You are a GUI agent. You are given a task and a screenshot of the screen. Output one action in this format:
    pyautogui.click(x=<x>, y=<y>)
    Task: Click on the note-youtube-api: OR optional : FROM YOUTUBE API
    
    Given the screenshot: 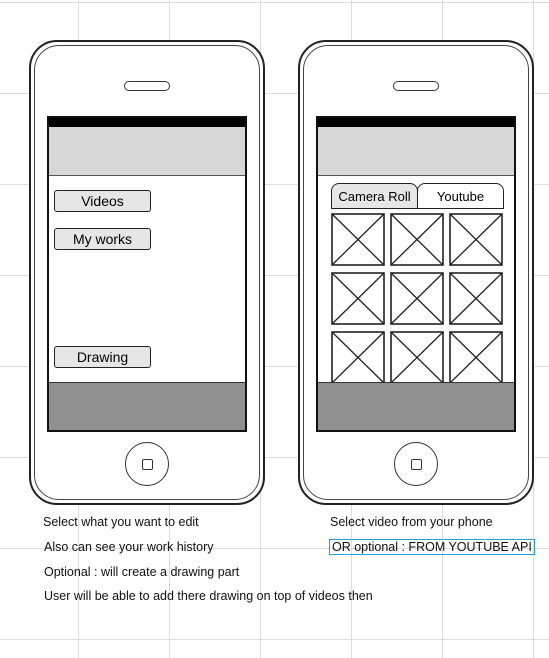 What is the action you would take?
    pyautogui.click(x=432, y=547)
    